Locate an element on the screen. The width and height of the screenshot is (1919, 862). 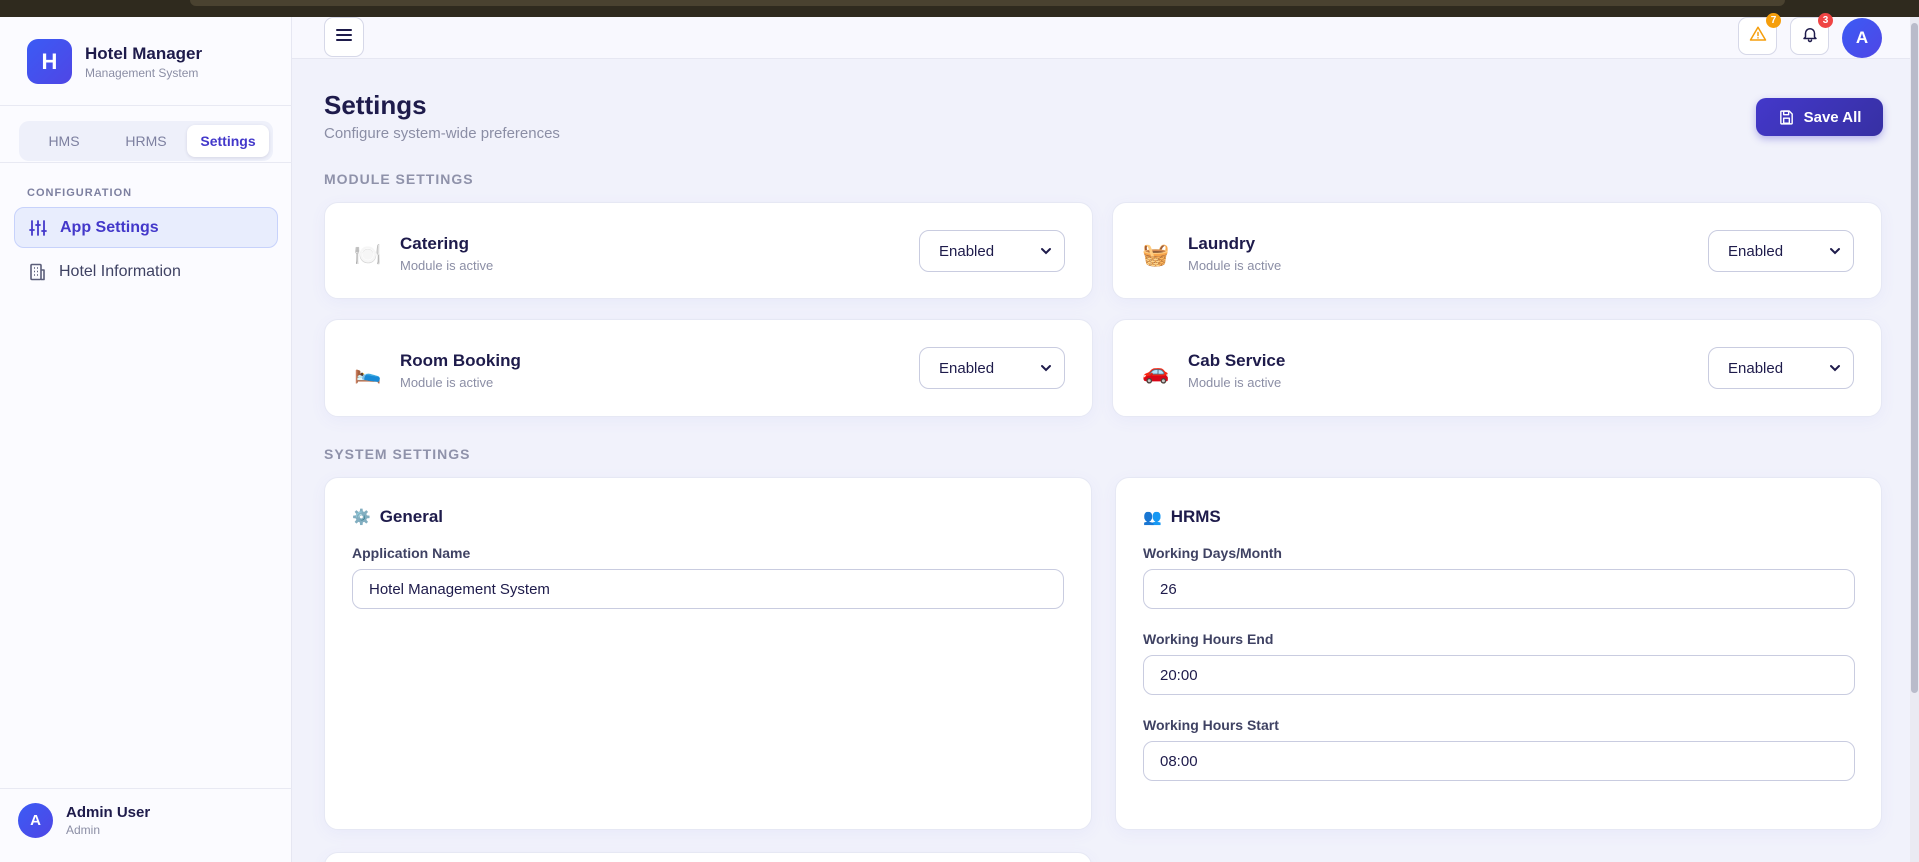
working-days-label: Working Days/Month is located at coordinates (1212, 553).